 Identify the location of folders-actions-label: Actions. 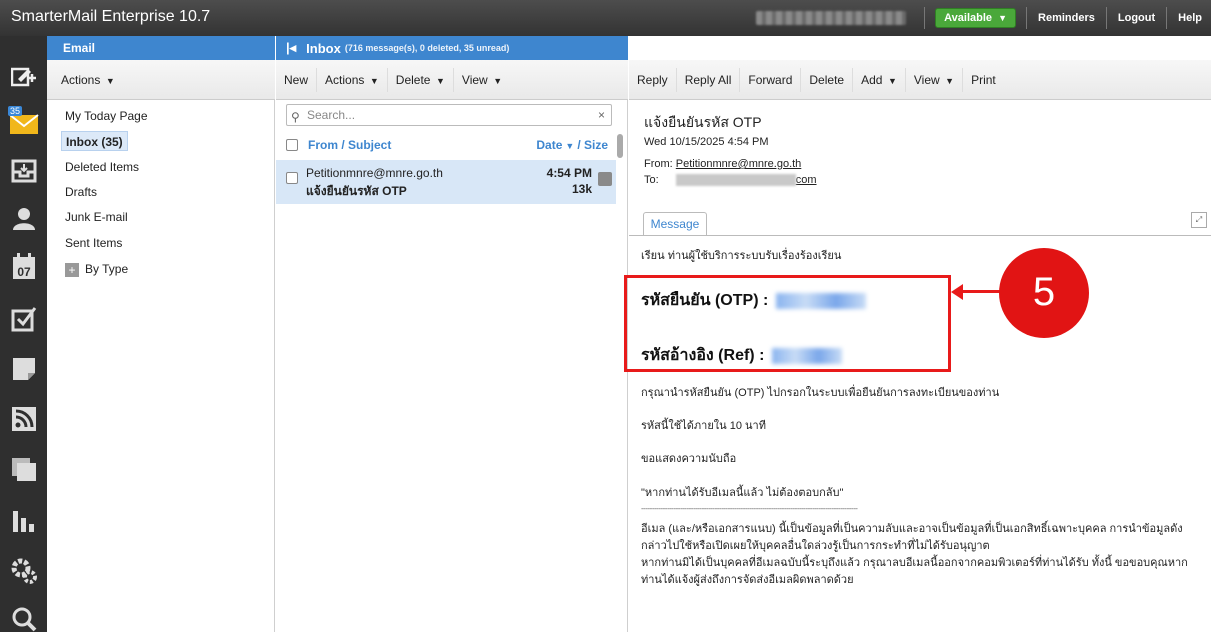
(81, 79).